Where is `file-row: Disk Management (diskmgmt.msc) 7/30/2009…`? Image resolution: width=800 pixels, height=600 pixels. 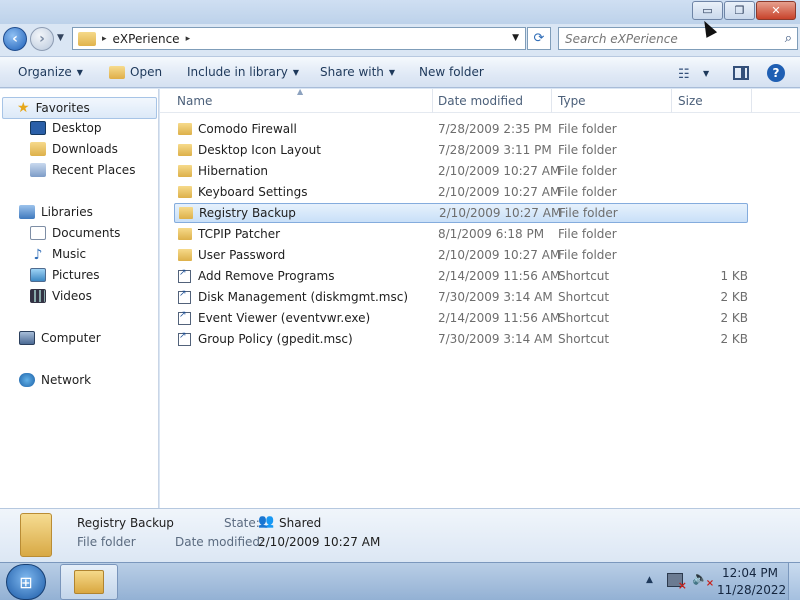 file-row: Disk Management (diskmgmt.msc) 7/30/2009… is located at coordinates (461, 297).